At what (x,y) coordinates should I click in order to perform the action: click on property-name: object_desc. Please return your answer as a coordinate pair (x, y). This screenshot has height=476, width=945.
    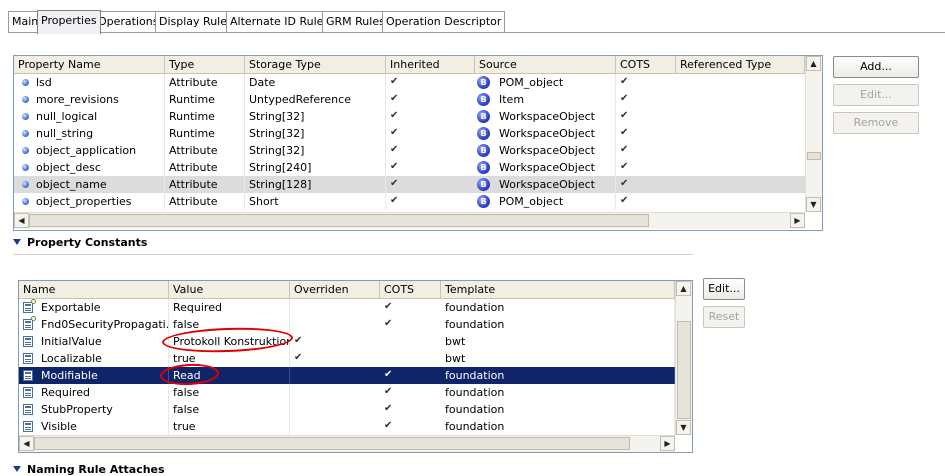
    Looking at the image, I should click on (98, 167).